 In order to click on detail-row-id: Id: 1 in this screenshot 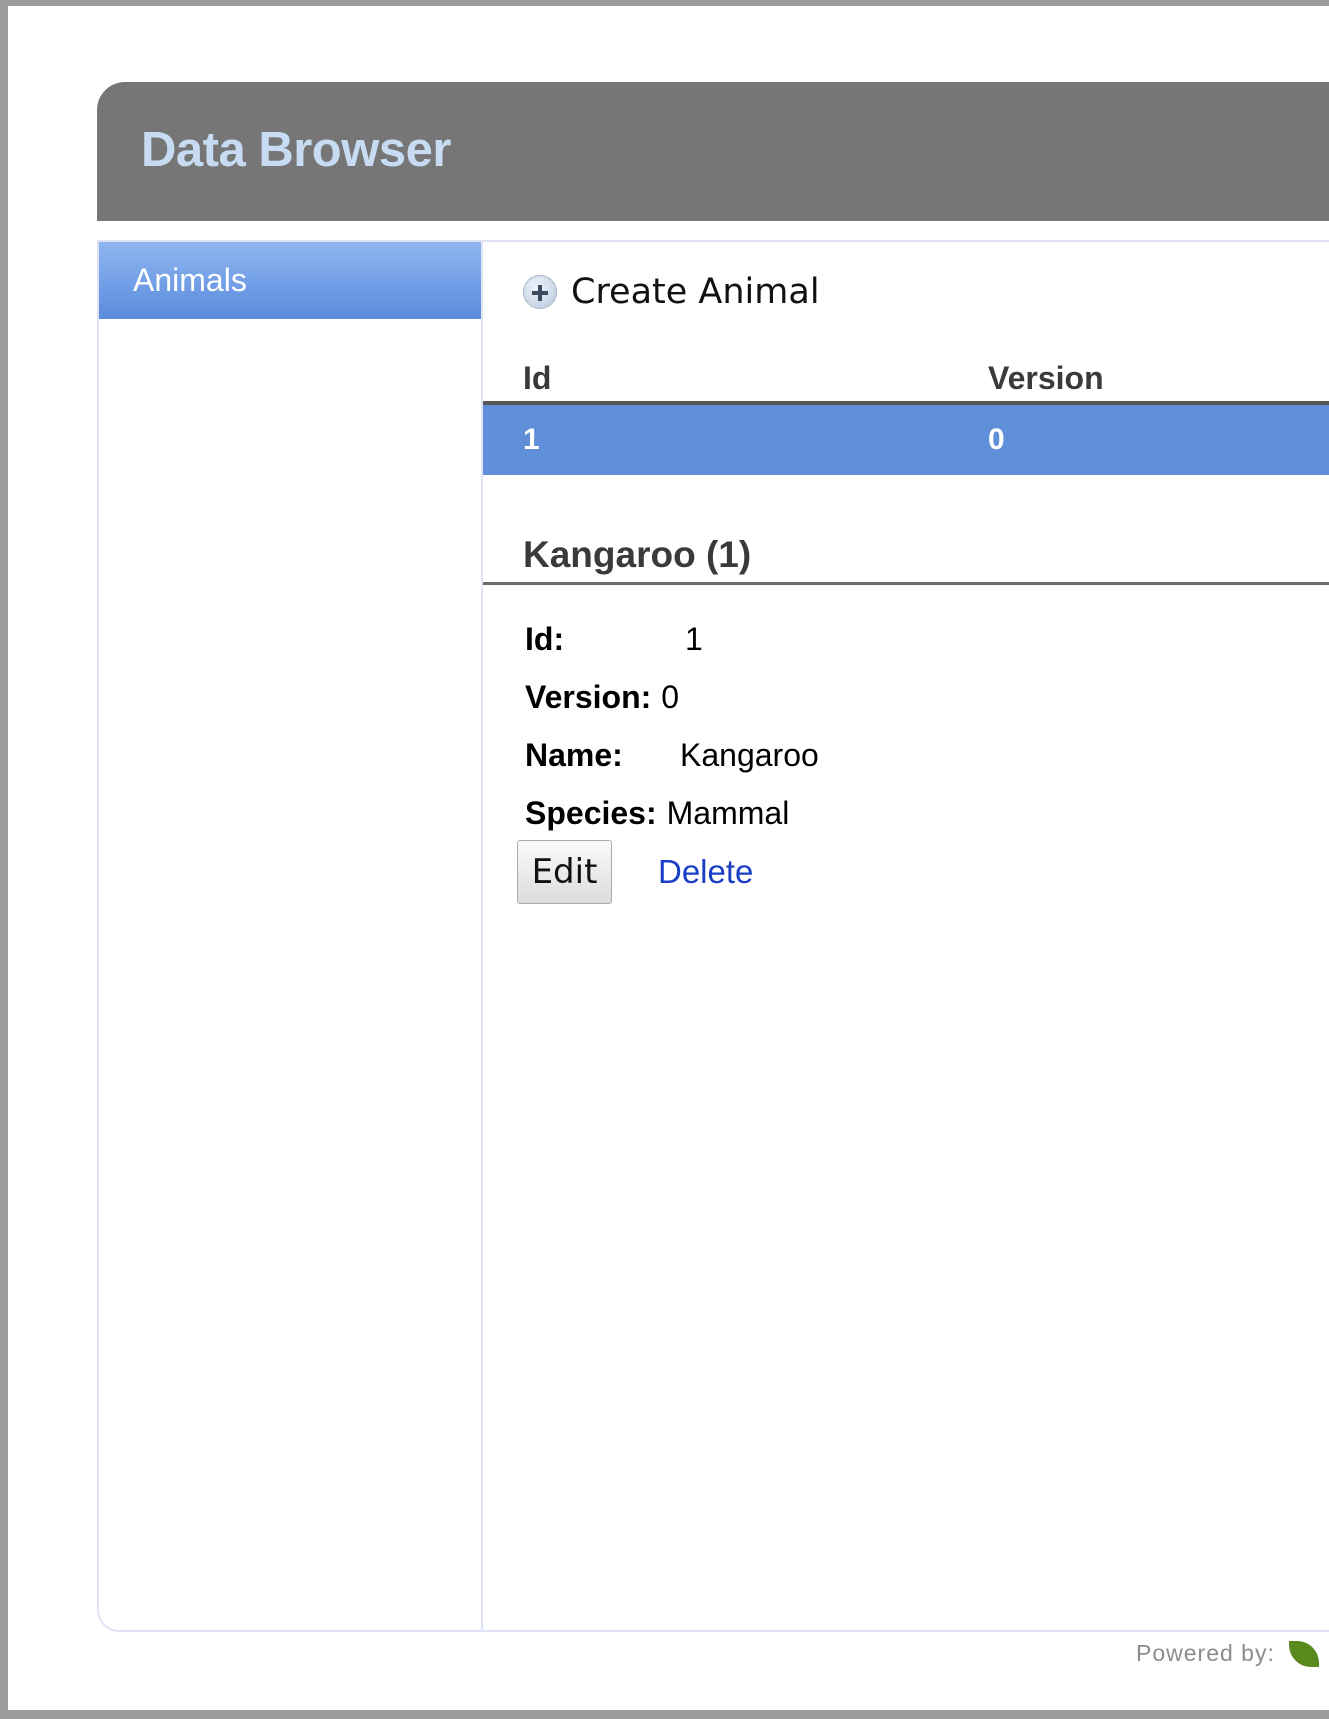, I will do `click(672, 639)`.